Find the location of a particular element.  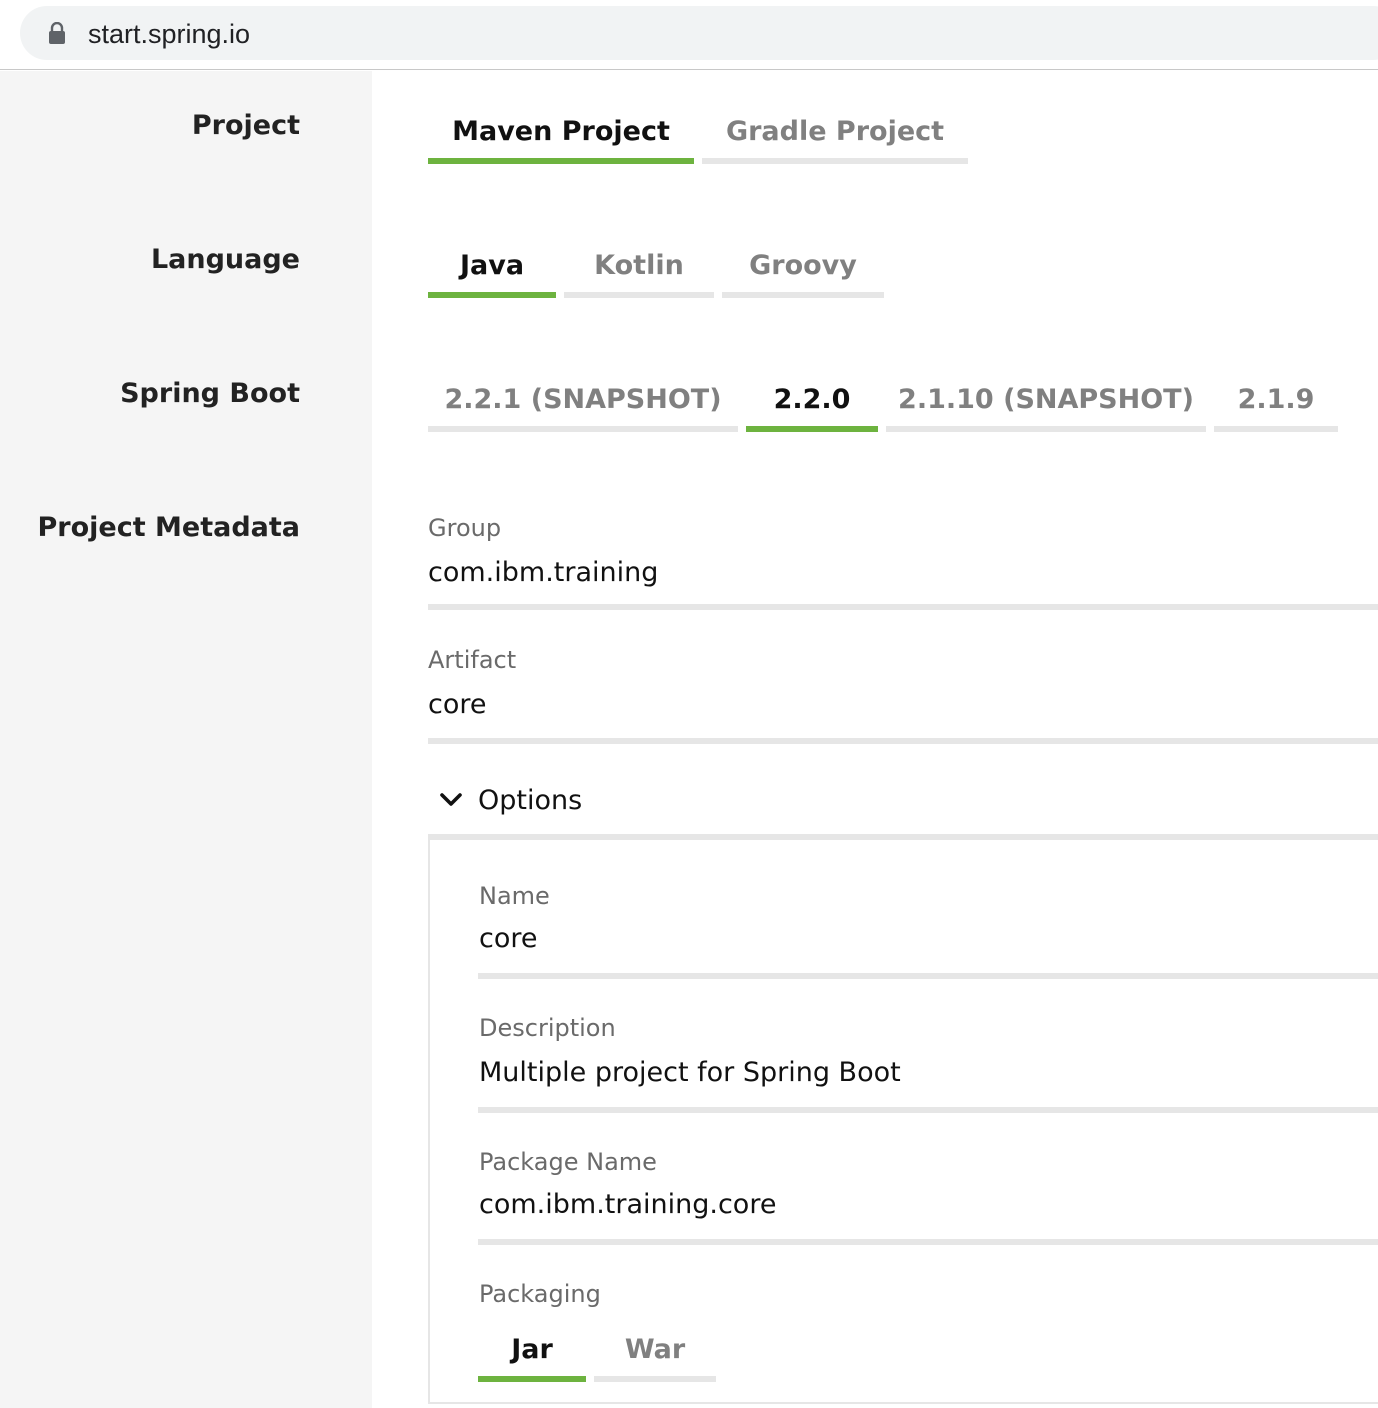

name-label: Name is located at coordinates (514, 896).